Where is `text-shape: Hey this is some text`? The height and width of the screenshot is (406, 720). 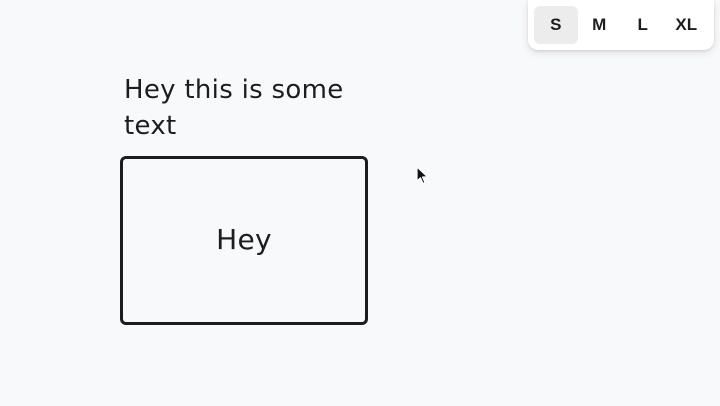
text-shape: Hey this is some text is located at coordinates (254, 108).